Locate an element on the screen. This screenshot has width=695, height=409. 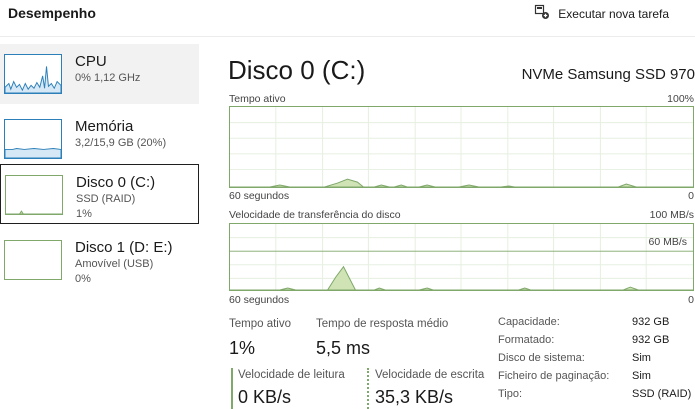
transfer-rate-graph-label: Velocidade de transferência do disco is located at coordinates (315, 215).